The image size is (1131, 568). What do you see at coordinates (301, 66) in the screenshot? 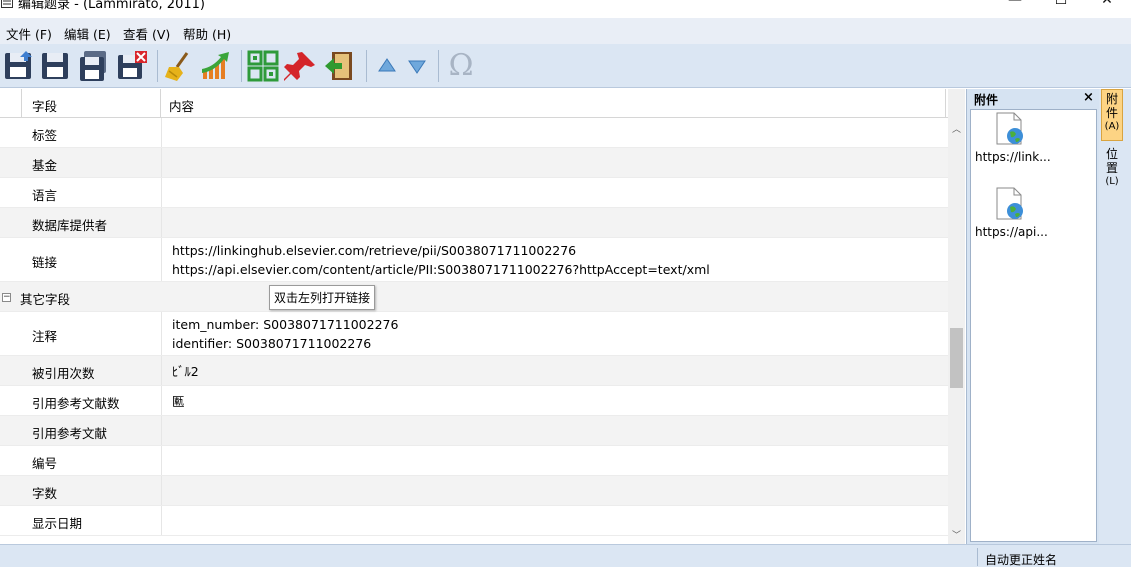
I see `pin-icon` at bounding box center [301, 66].